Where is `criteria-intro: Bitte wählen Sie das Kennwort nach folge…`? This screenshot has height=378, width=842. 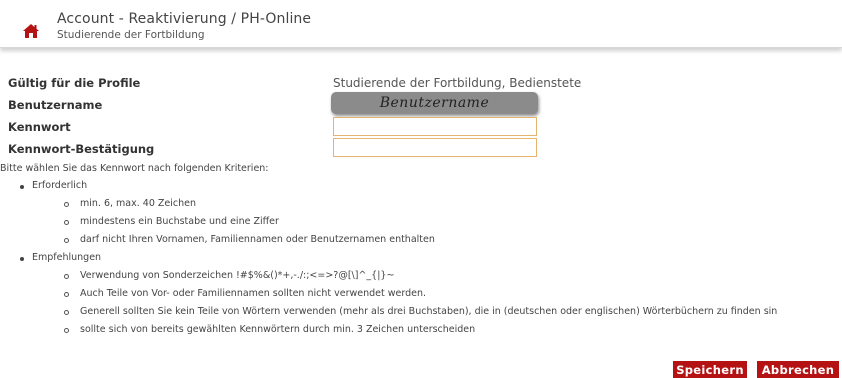
criteria-intro: Bitte wählen Sie das Kennwort nach folge… is located at coordinates (134, 168).